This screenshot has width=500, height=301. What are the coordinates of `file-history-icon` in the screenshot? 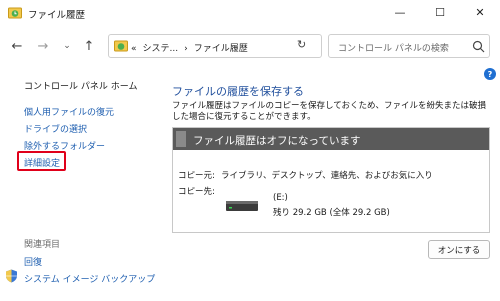 It's located at (121, 46).